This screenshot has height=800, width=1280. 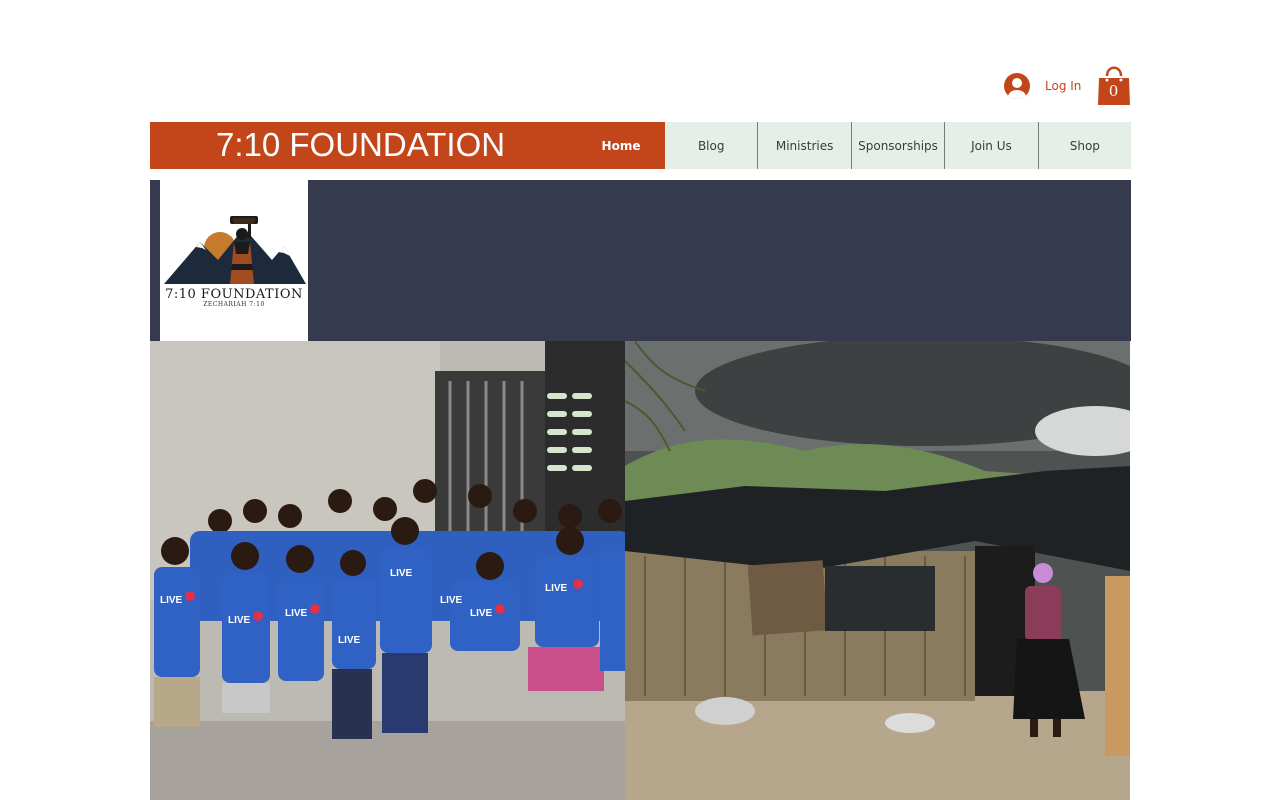 What do you see at coordinates (1063, 86) in the screenshot?
I see `login-label: Log In` at bounding box center [1063, 86].